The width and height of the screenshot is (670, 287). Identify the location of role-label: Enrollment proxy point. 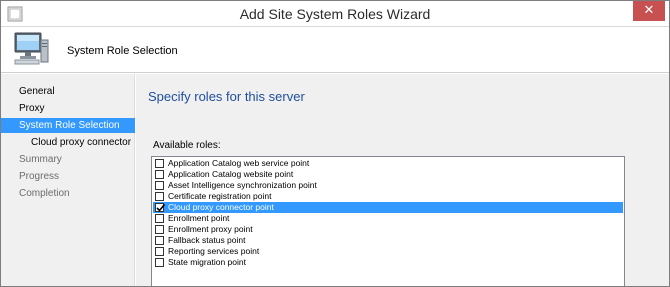
(210, 229).